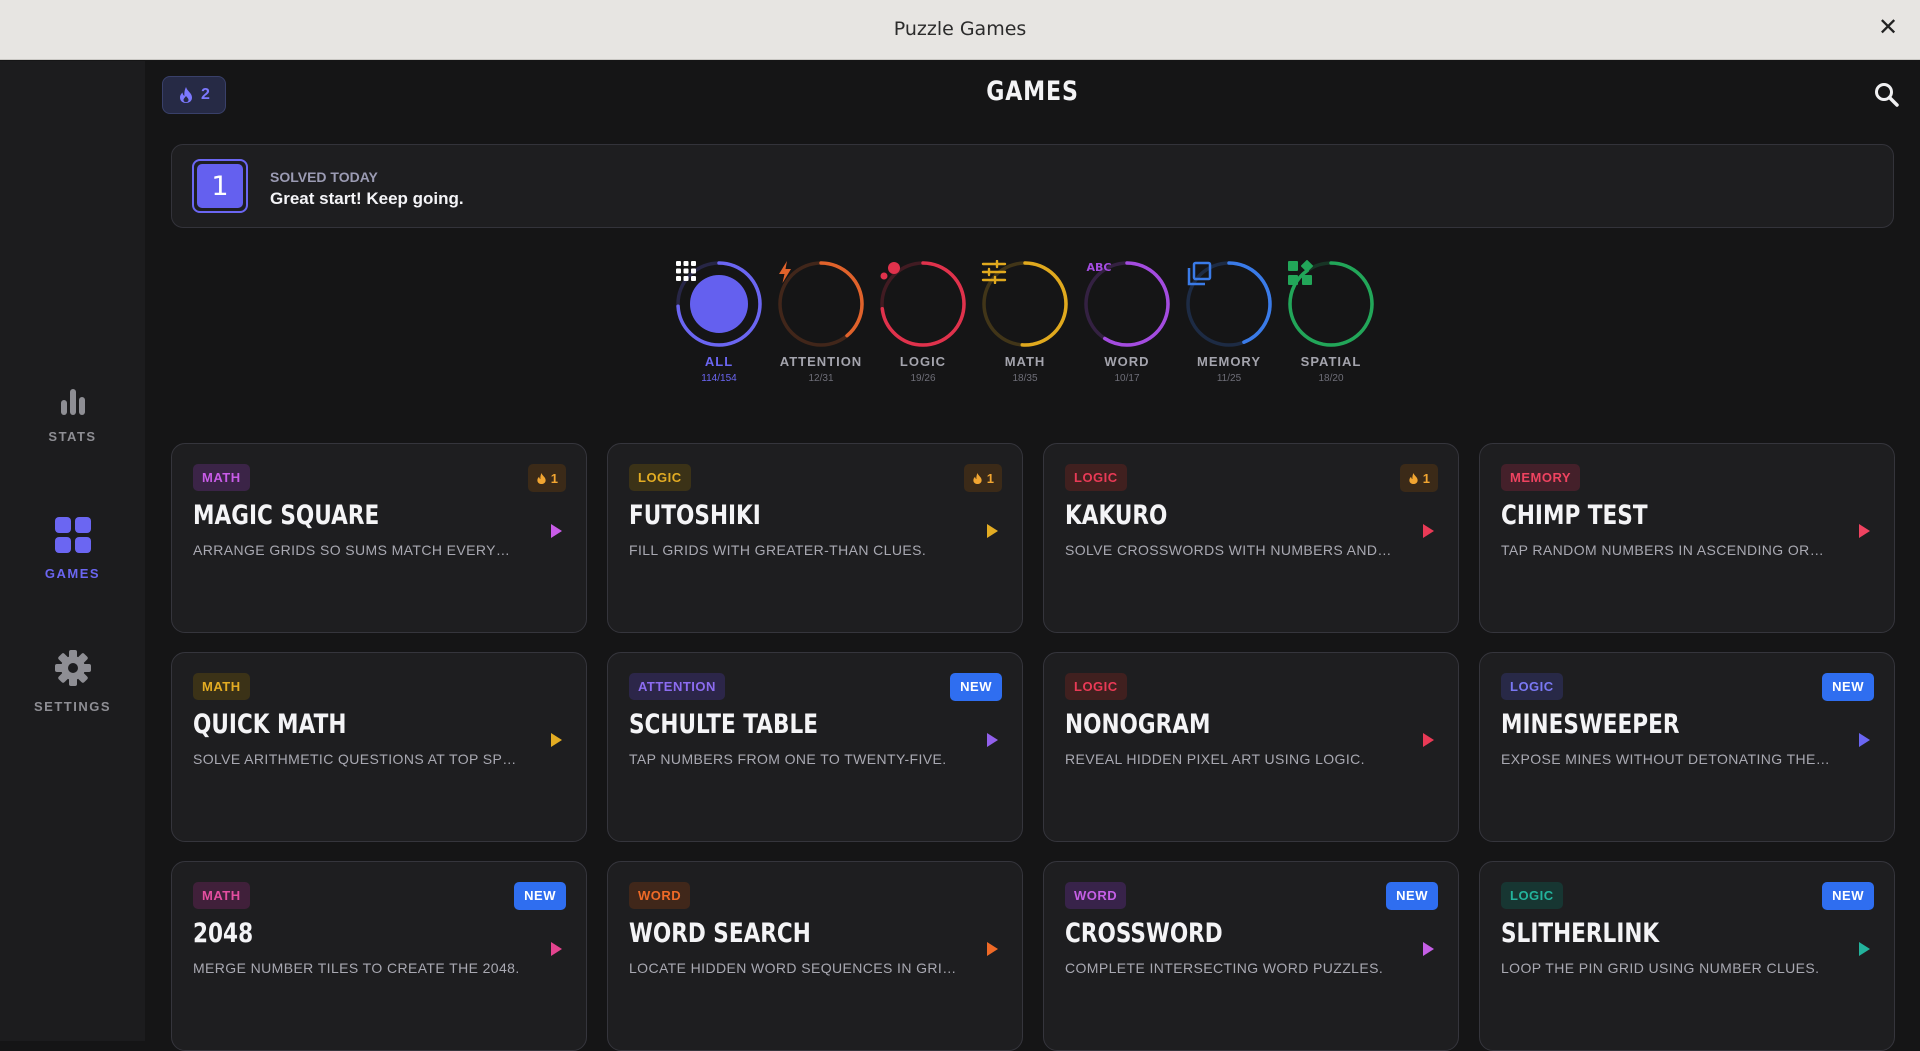 Image resolution: width=1920 pixels, height=1051 pixels. I want to click on category-logic: LOGIC 19/26, so click(923, 322).